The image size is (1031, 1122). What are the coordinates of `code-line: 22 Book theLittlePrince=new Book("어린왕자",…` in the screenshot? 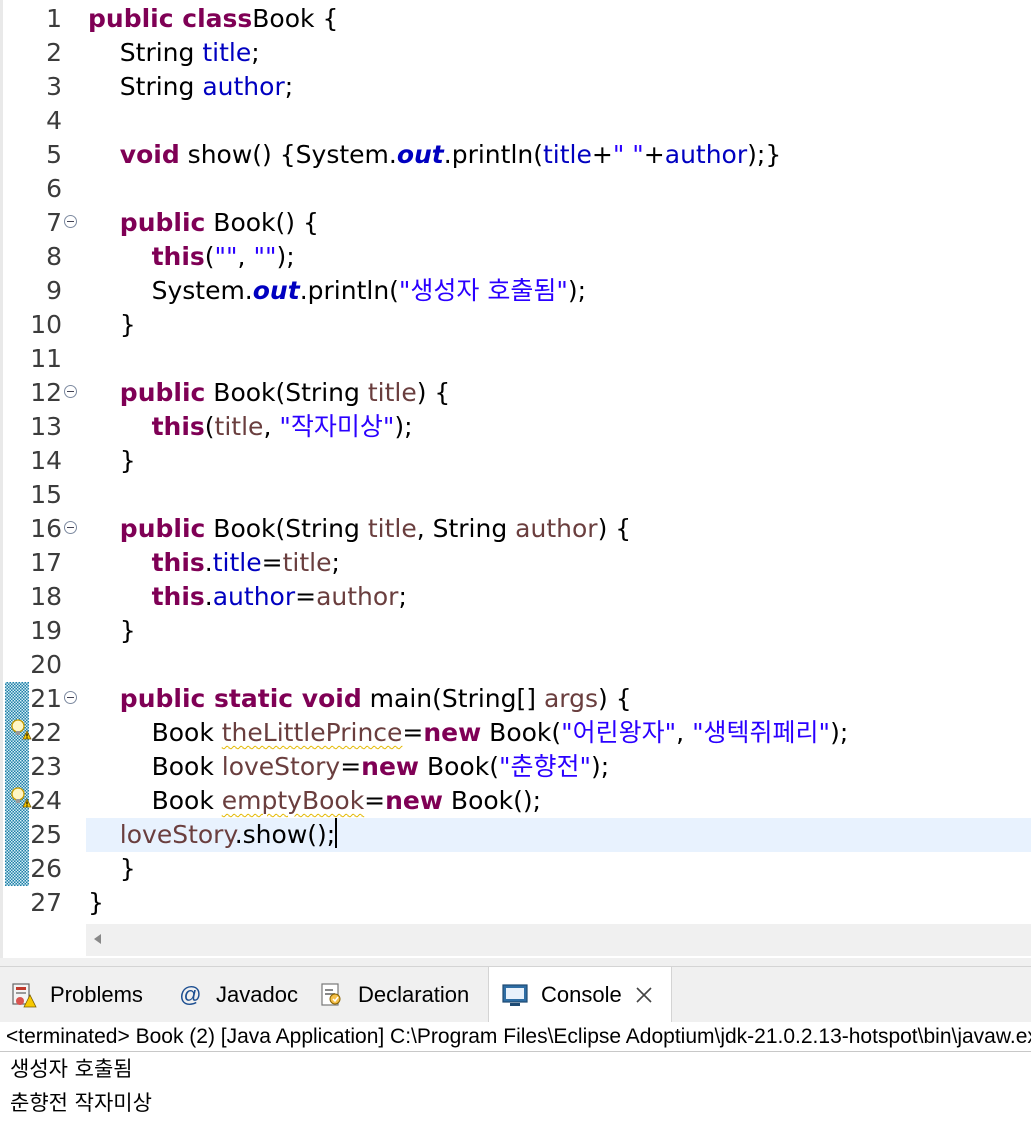 It's located at (515, 733).